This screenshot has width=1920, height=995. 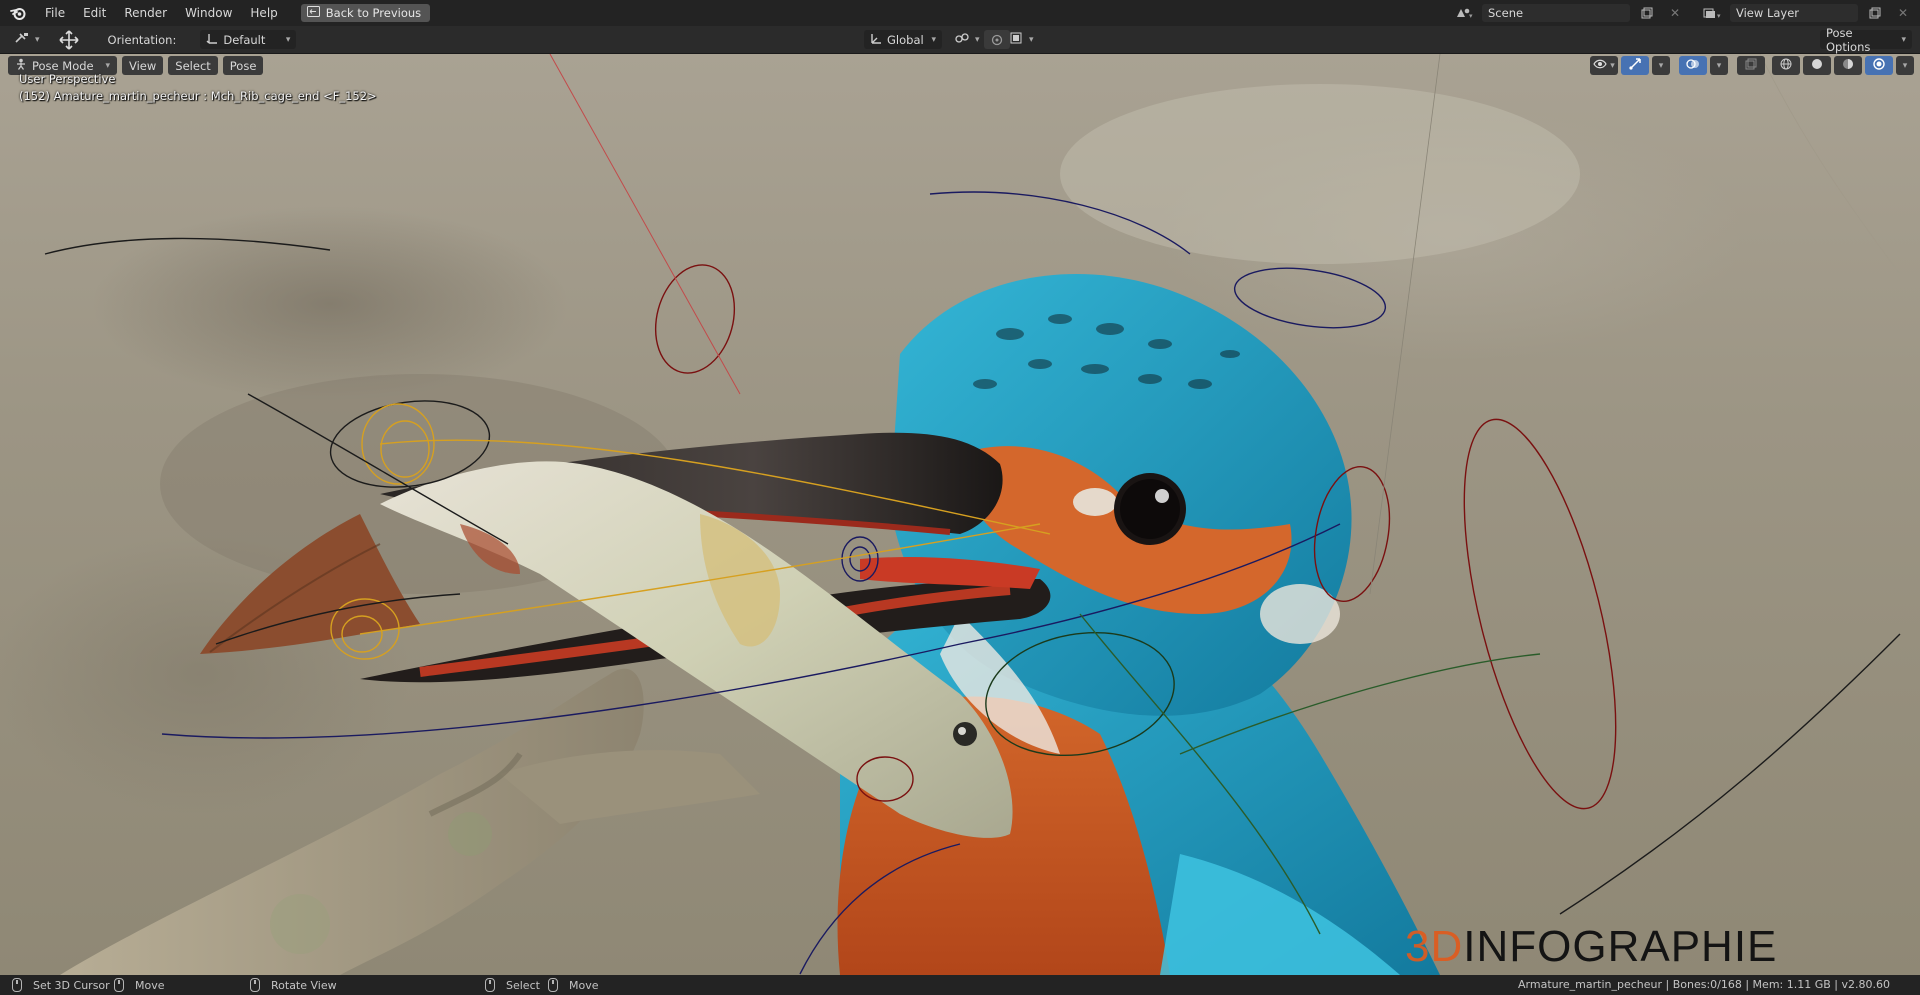 I want to click on transform-orientation-dropdown: Global ▾, so click(x=903, y=39).